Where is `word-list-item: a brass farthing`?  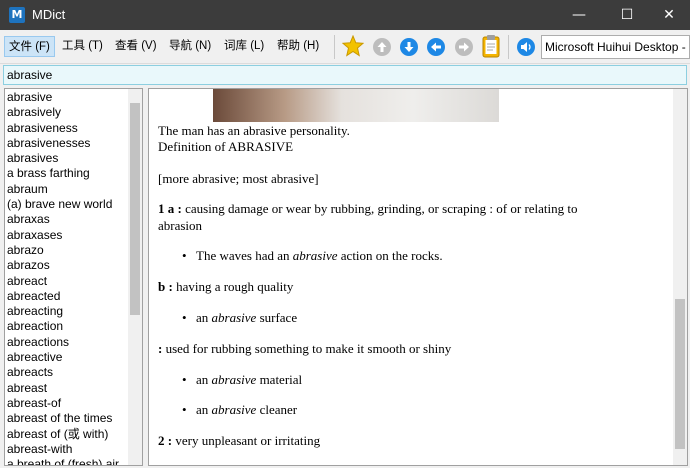
word-list-item: a brass farthing is located at coordinates (68, 173).